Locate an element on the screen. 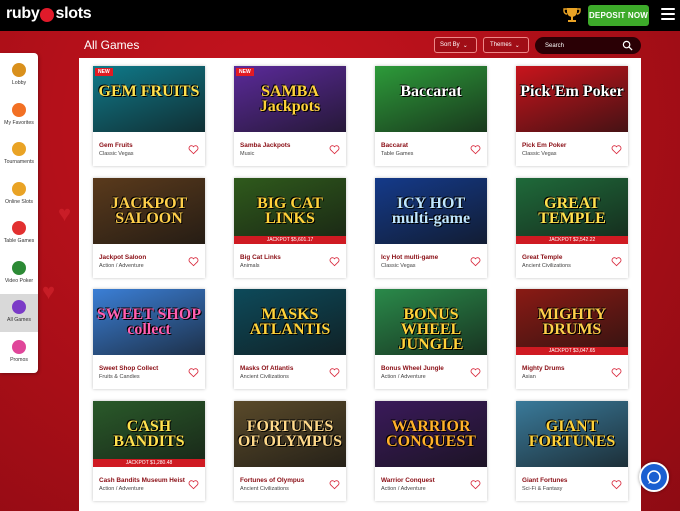 The height and width of the screenshot is (511, 680). sidebar-item-tournaments: Tournaments is located at coordinates (19, 155).